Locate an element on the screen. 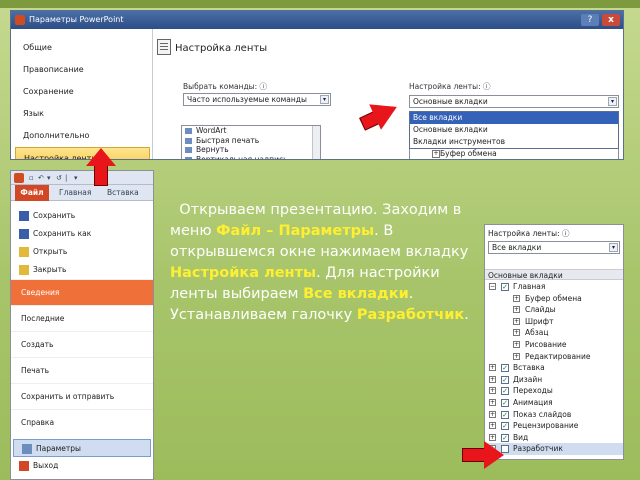 The width and height of the screenshot is (640, 480). backstage-item: Сохранить is located at coordinates (82, 216).